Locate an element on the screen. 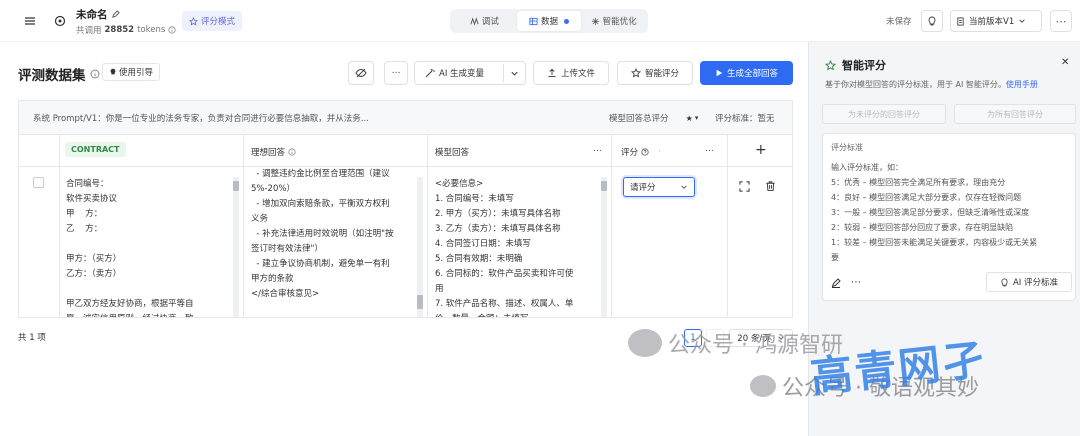  score-unscored-button: 为未评分的回答评分 is located at coordinates (884, 114).